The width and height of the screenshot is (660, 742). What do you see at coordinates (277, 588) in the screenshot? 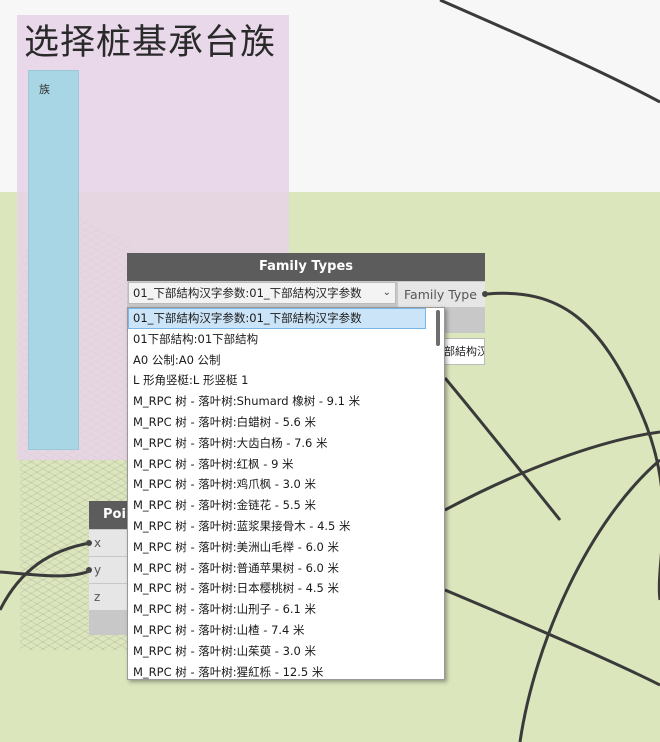
I see `dropdown-option: M_RPC 树 - 落叶树:日本樱桃树 - 4.5 米` at bounding box center [277, 588].